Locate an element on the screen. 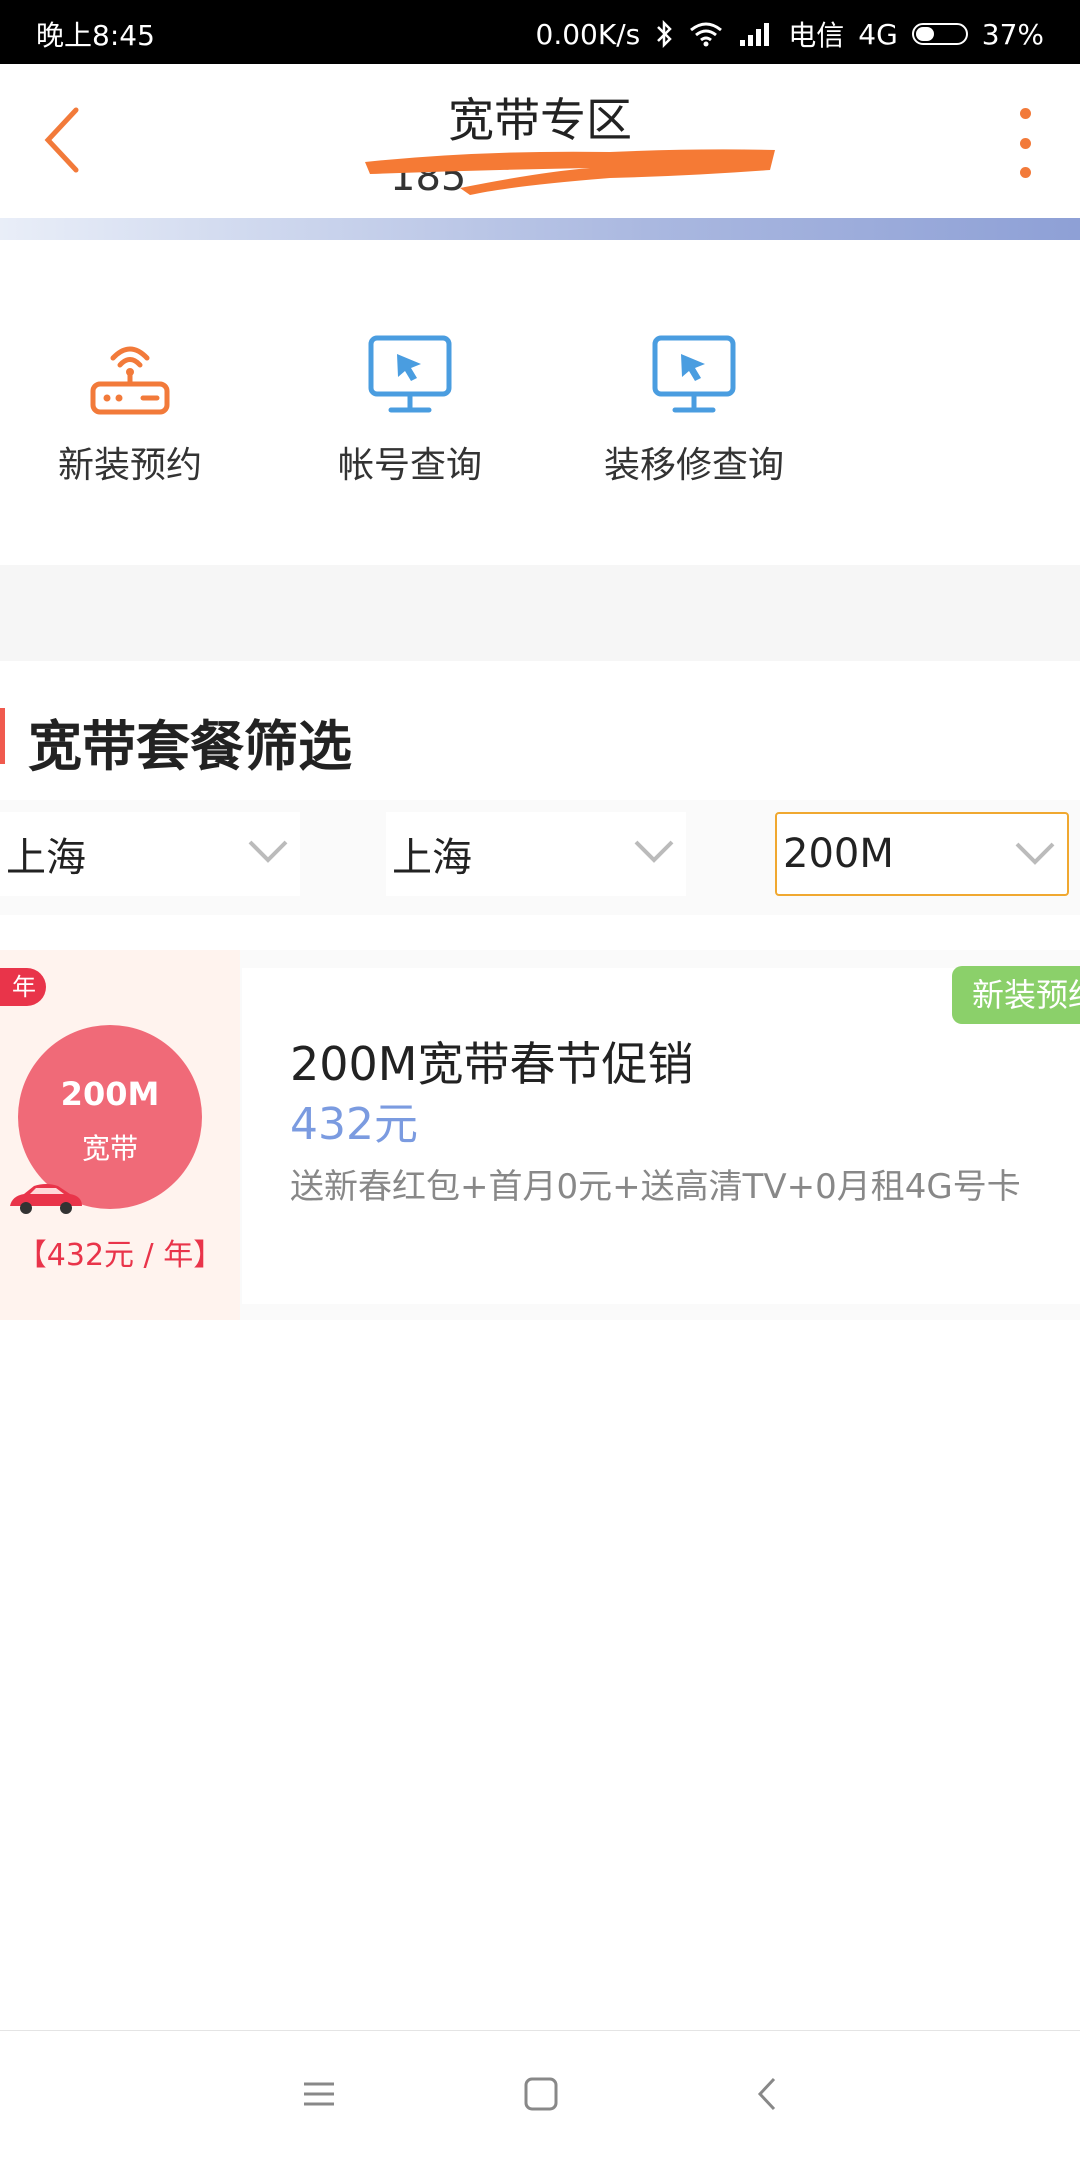 Image resolution: width=1080 pixels, height=2161 pixels. status-time: 晚上8:45 is located at coordinates (95, 35).